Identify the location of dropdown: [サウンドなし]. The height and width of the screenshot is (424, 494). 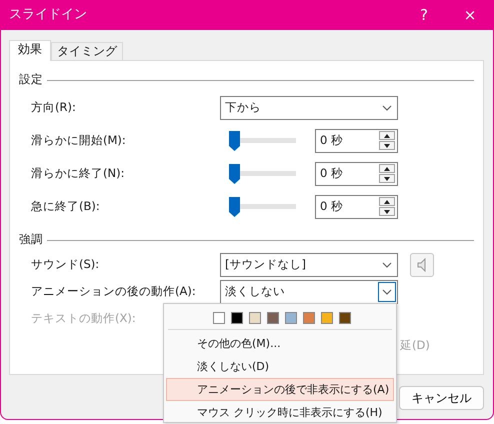
(309, 264).